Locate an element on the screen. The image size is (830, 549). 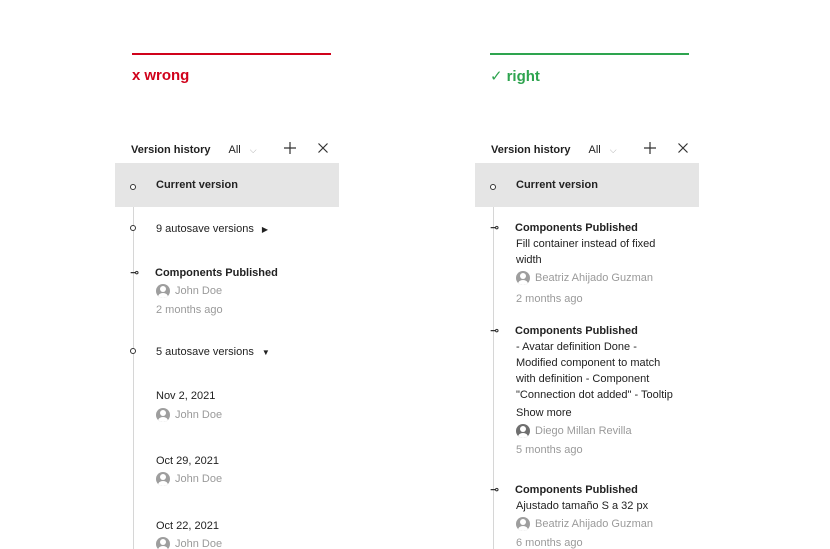
wrong-label-text: wrong is located at coordinates (167, 75).